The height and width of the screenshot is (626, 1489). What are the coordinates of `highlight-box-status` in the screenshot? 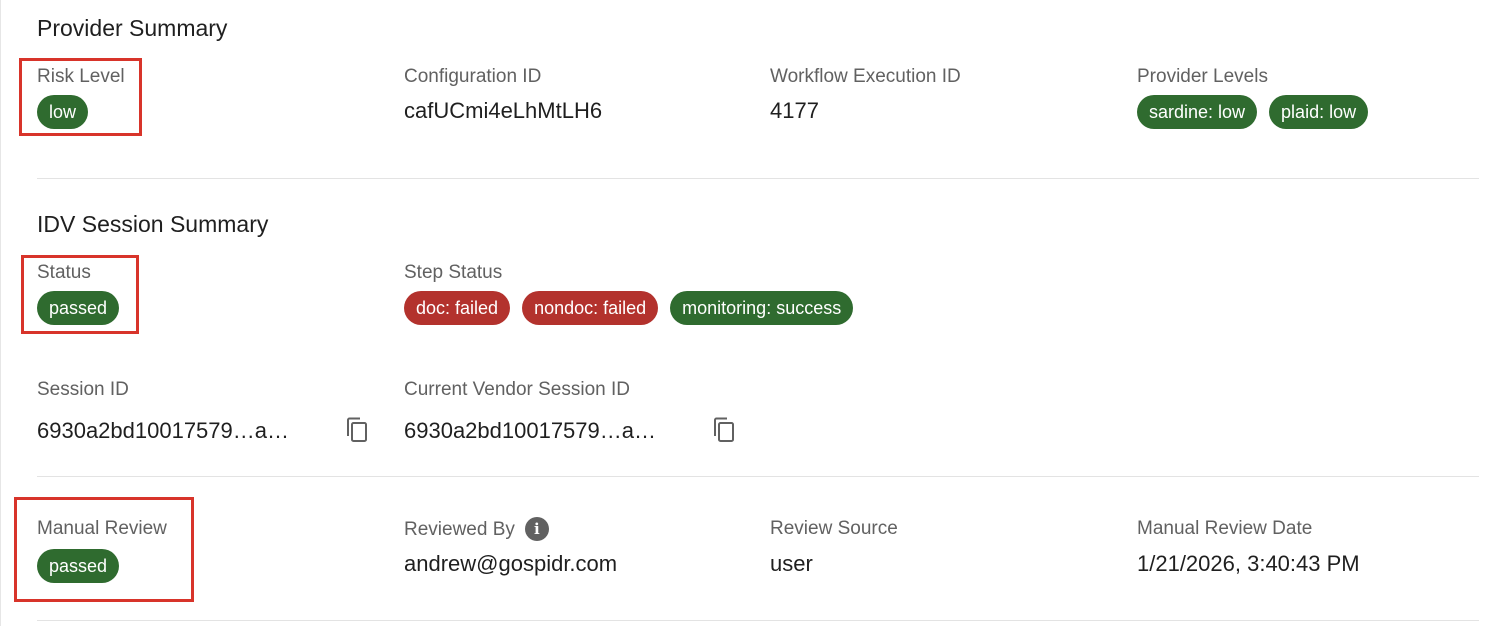 It's located at (80, 294).